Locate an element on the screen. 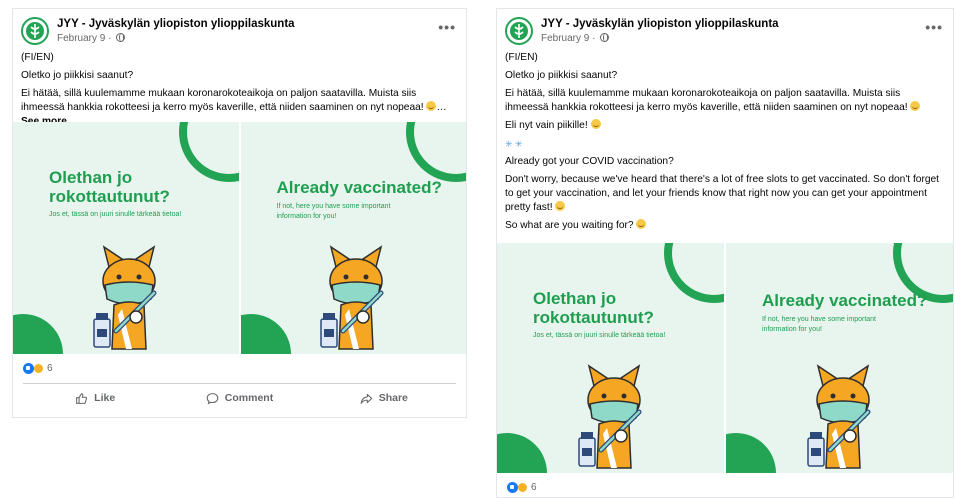 Image resolution: width=955 pixels, height=498 pixels. post-line: Eli nyt vain piikille! is located at coordinates (725, 126).